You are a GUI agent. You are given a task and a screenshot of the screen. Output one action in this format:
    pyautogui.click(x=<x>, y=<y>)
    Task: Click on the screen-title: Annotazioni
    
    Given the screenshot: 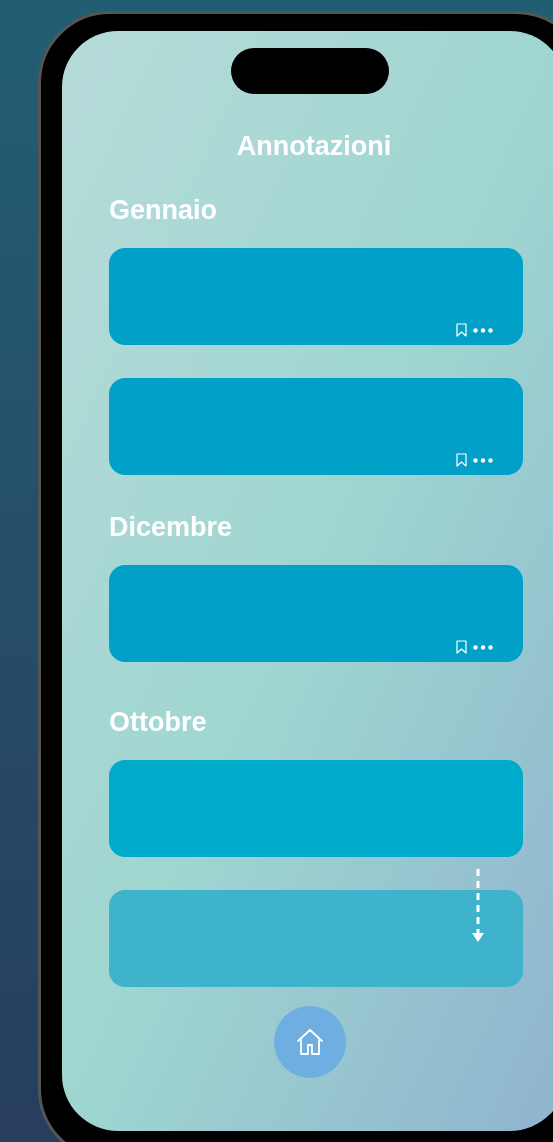 What is the action you would take?
    pyautogui.click(x=314, y=146)
    